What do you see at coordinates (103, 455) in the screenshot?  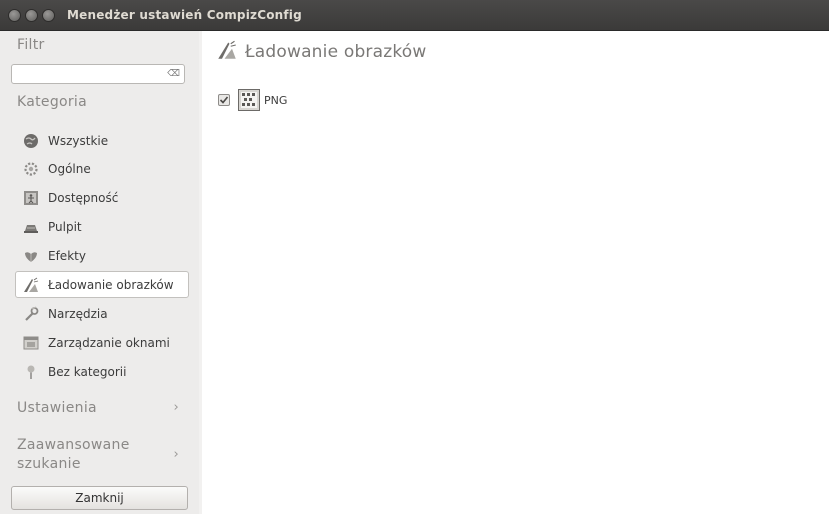 I see `advanced-search-expander: Zaawansowane szukanie ›` at bounding box center [103, 455].